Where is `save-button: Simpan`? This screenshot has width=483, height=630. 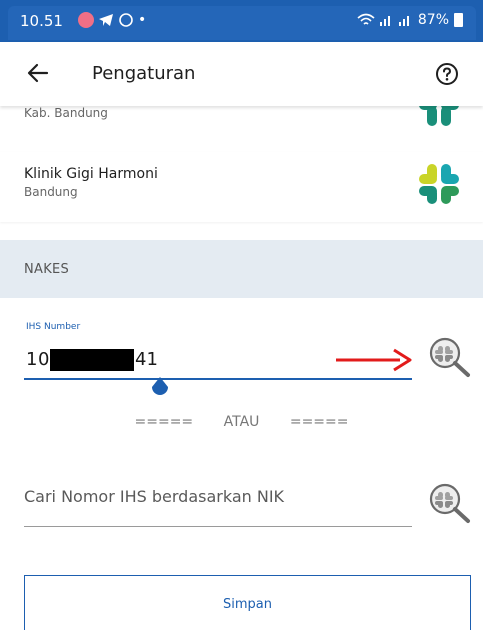 save-button: Simpan is located at coordinates (247, 602).